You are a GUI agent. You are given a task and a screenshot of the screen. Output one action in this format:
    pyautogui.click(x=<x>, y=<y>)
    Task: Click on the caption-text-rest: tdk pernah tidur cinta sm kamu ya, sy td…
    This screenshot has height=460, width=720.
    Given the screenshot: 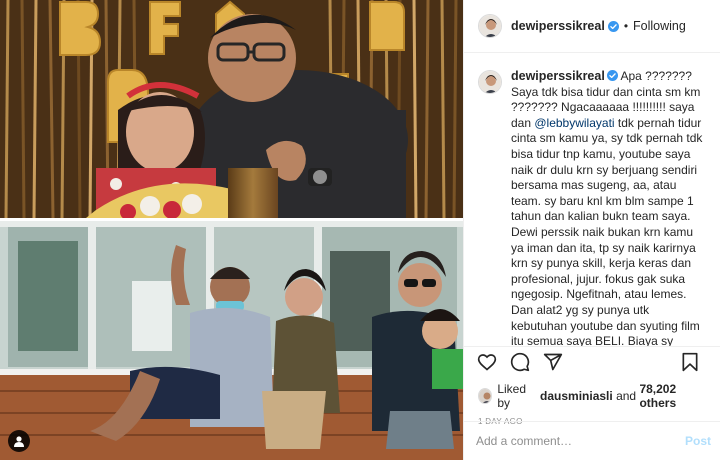 What is the action you would take?
    pyautogui.click(x=607, y=230)
    